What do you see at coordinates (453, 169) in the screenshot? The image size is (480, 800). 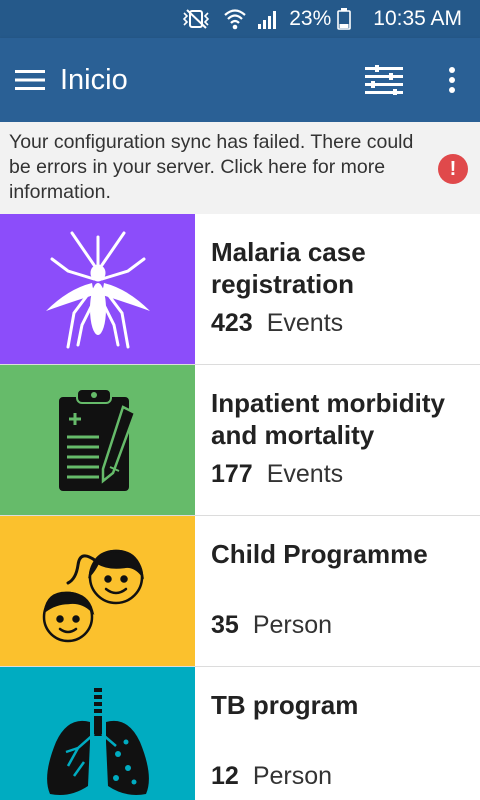 I see `alert-icon: !` at bounding box center [453, 169].